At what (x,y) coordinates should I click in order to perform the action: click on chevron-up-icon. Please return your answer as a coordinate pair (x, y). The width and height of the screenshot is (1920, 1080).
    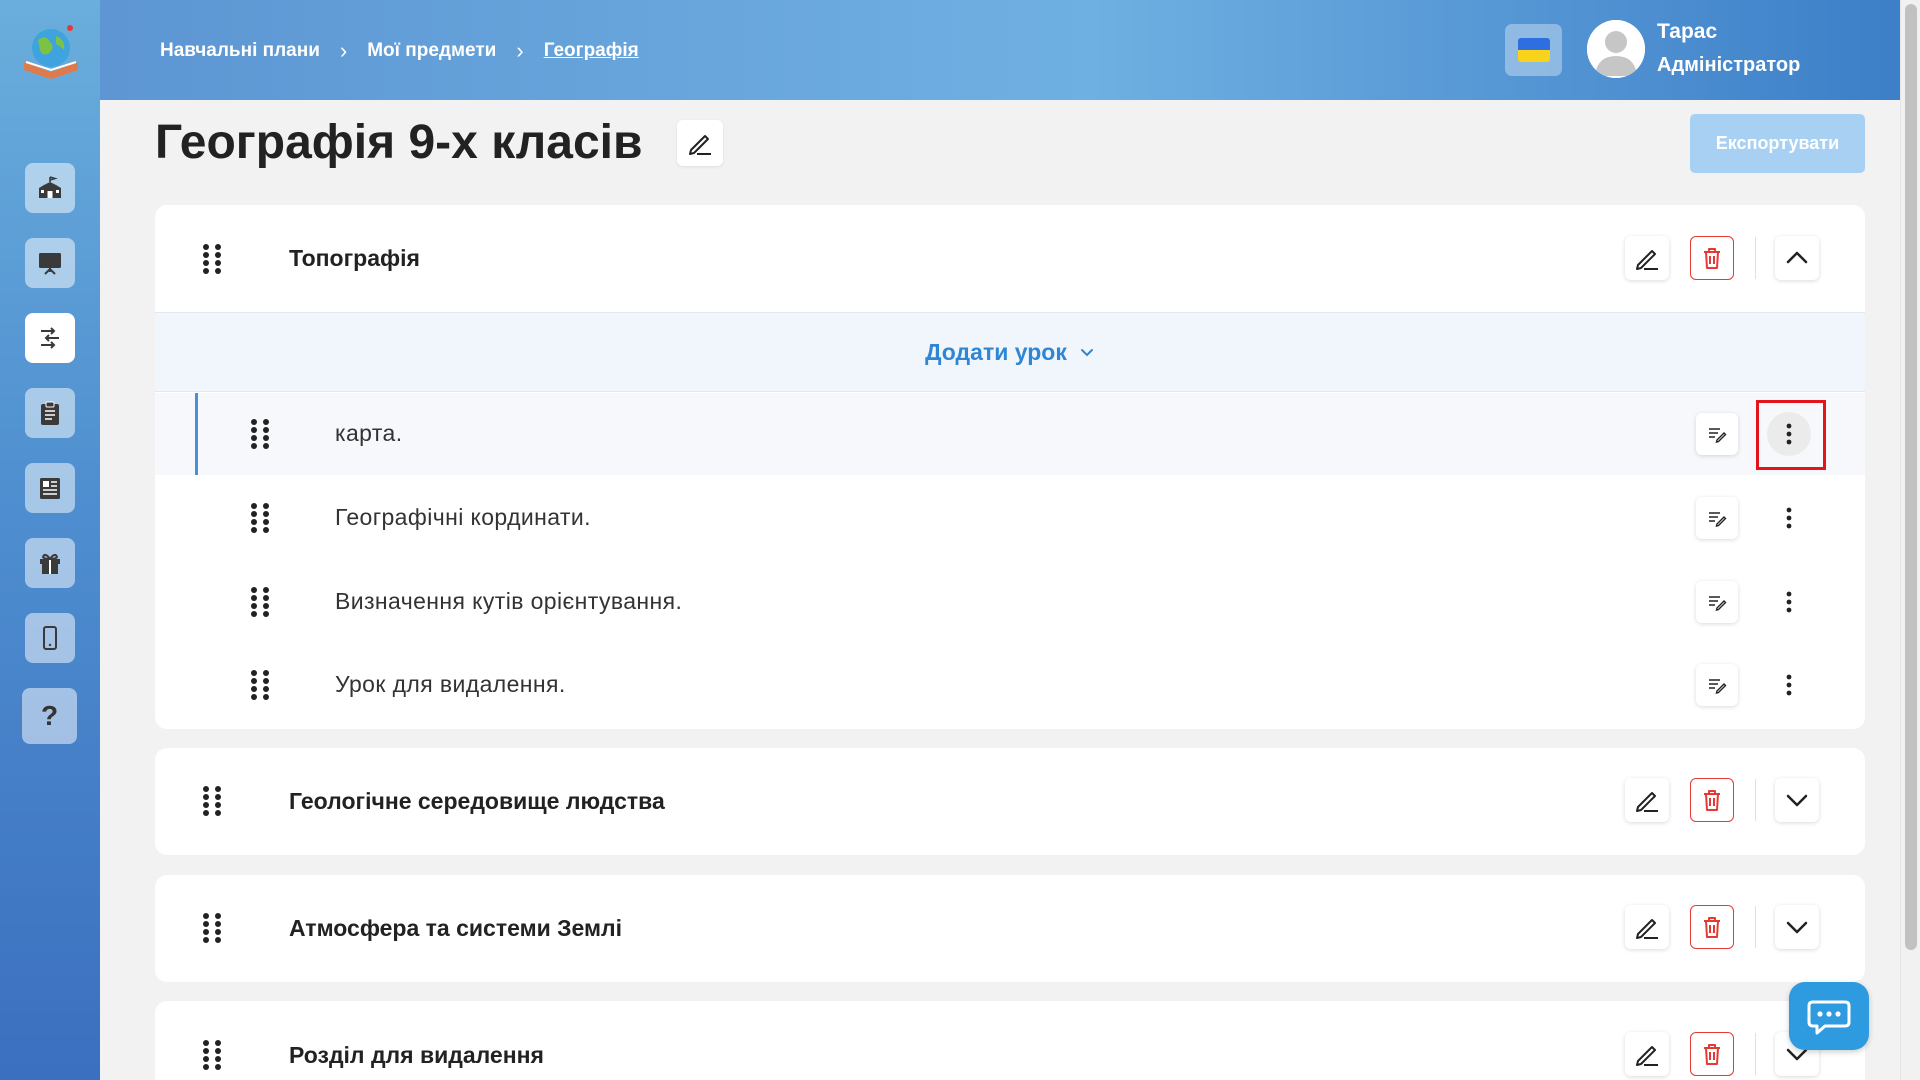
    Looking at the image, I should click on (1797, 257).